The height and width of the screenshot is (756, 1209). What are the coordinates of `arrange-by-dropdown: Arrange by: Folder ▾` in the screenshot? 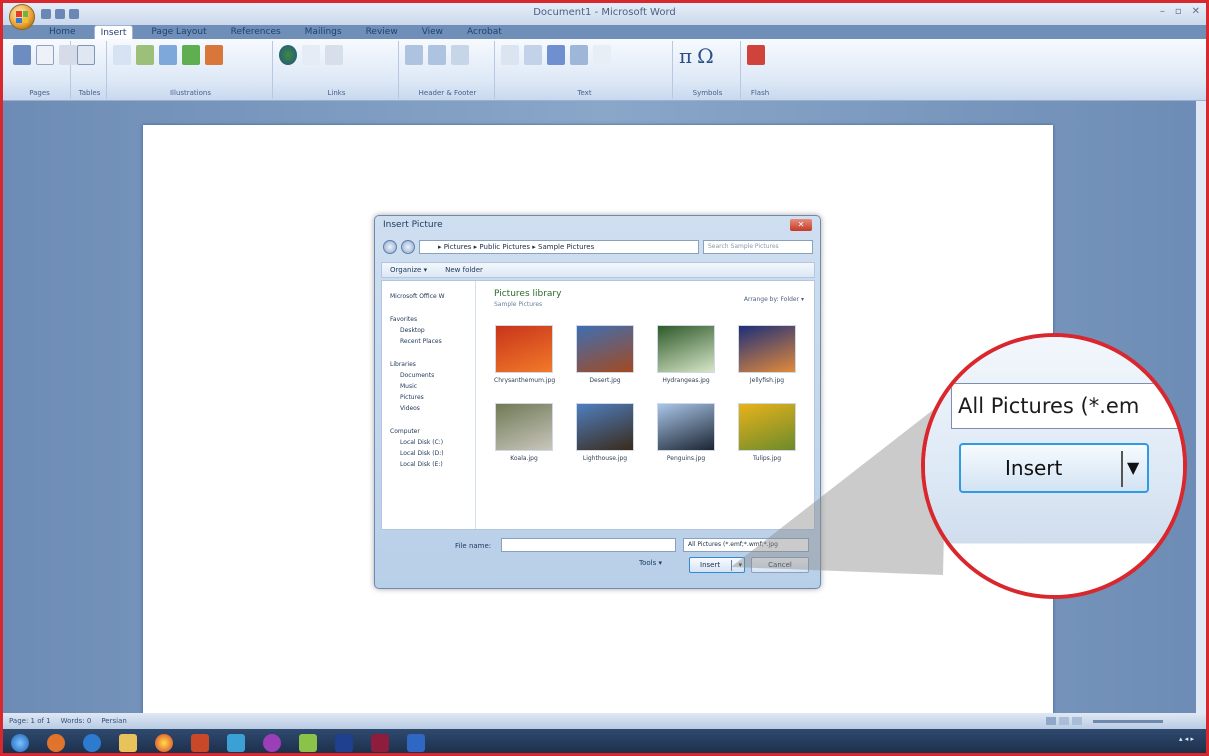 It's located at (774, 299).